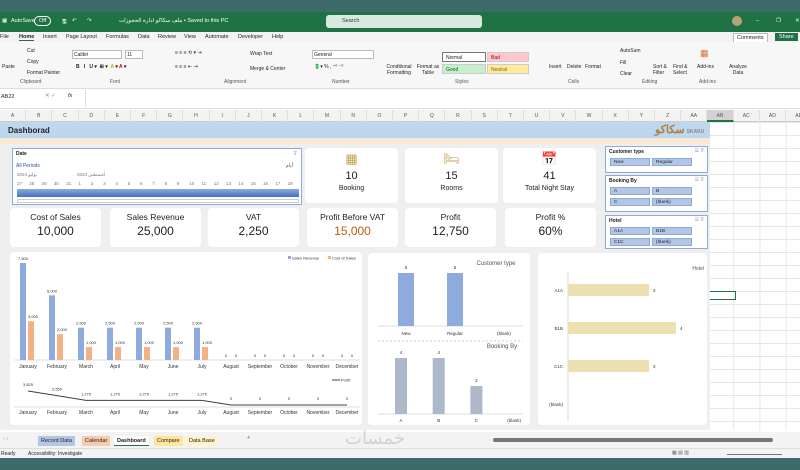 The width and height of the screenshot is (800, 470). Describe the element at coordinates (129, 183) in the screenshot. I see `timeline-day: 5` at that location.